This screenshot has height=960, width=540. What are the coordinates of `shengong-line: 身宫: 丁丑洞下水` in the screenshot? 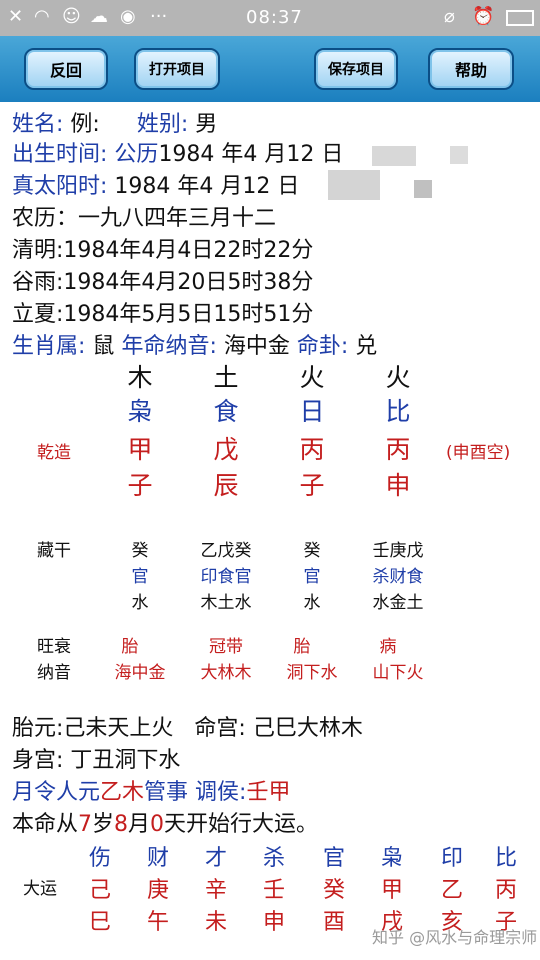 It's located at (96, 760).